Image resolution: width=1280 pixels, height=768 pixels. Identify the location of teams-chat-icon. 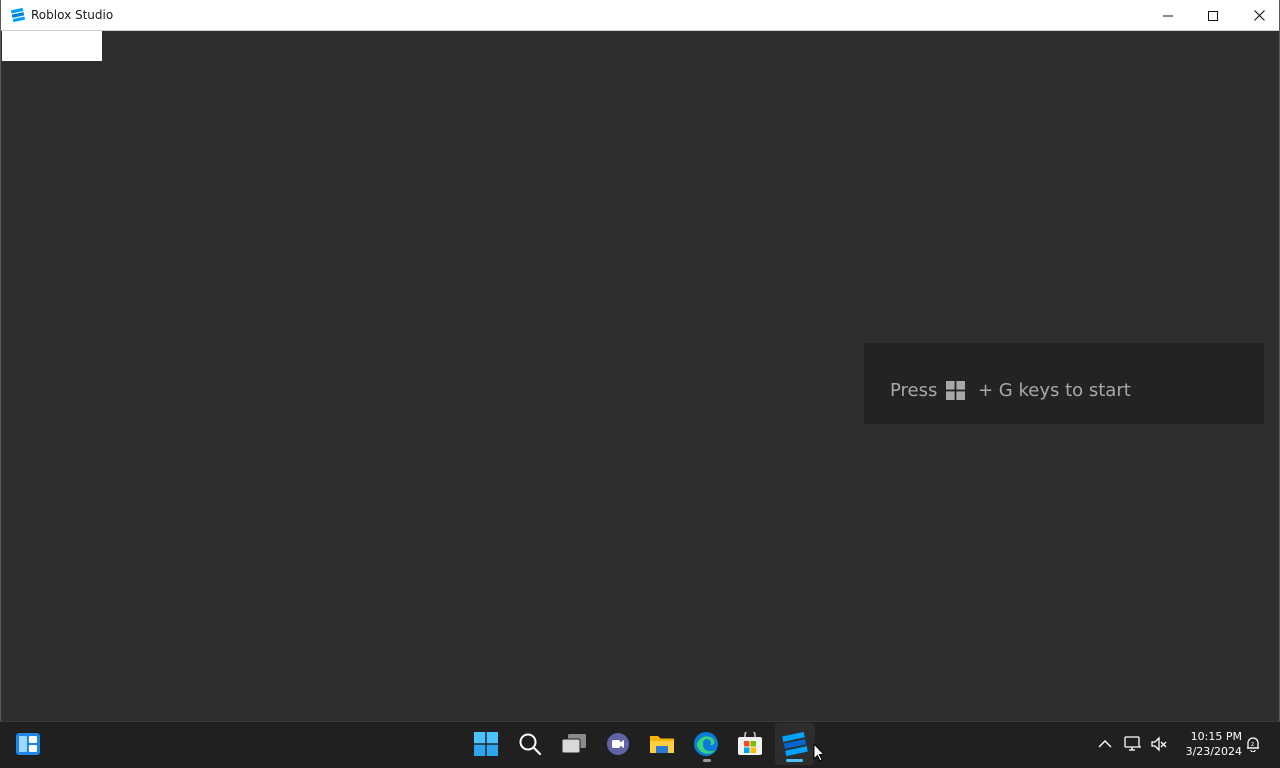
(618, 744).